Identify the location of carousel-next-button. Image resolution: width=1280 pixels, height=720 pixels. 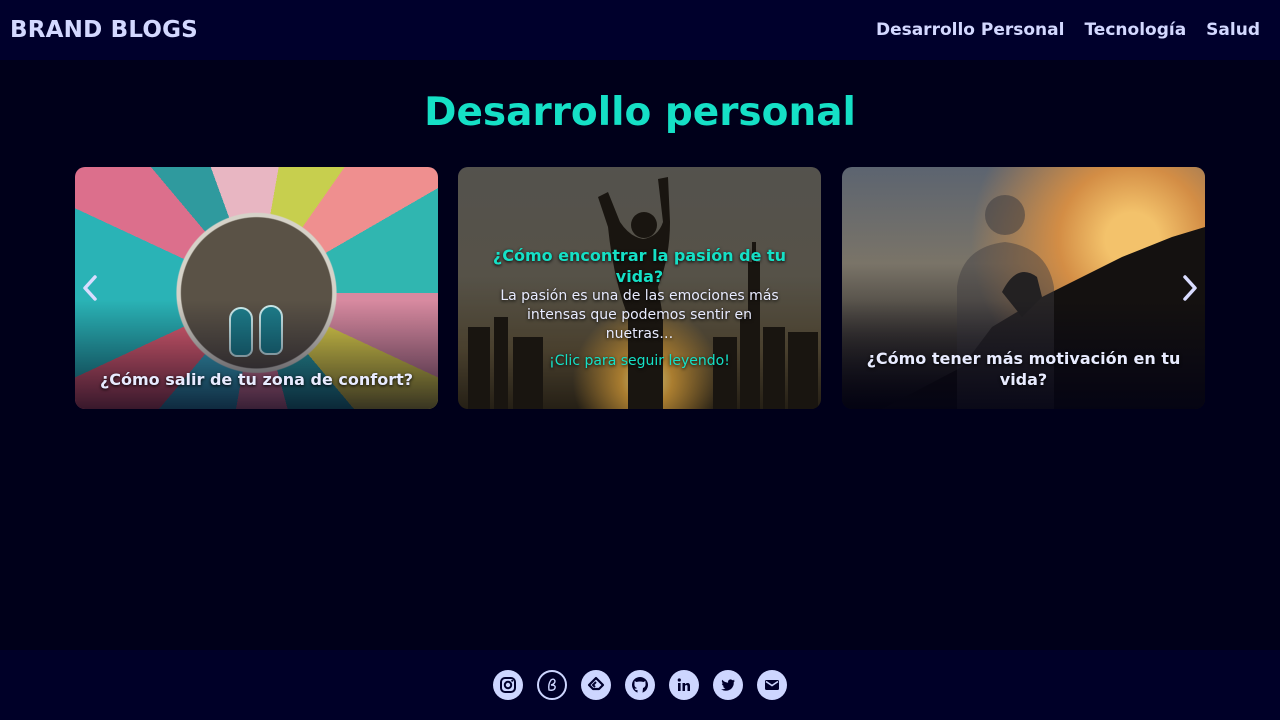
(1190, 288).